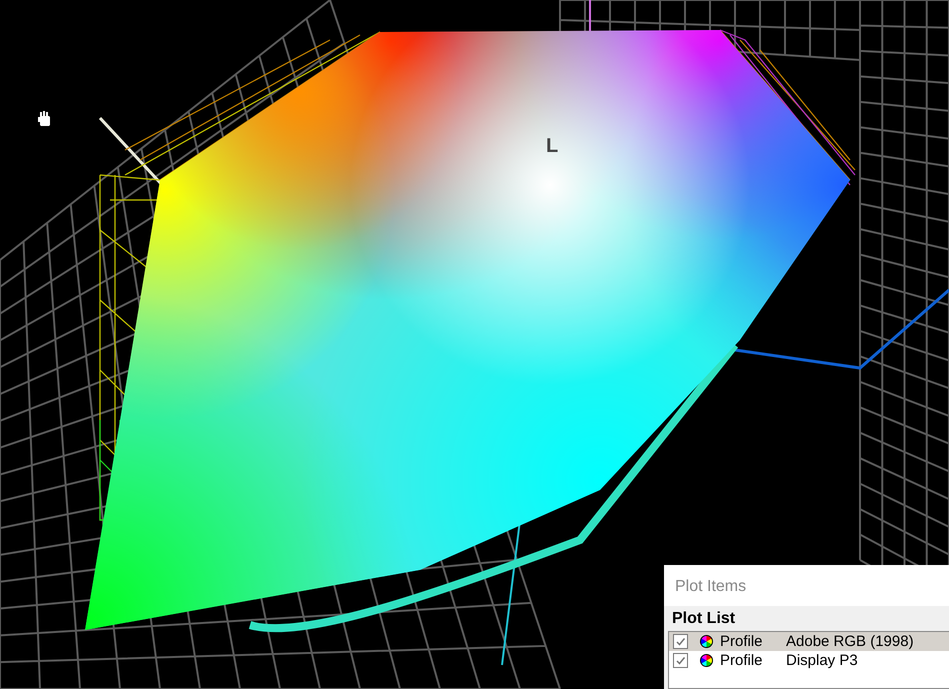  Describe the element at coordinates (850, 641) in the screenshot. I see `item-name: Adobe RGB (1998)` at that location.